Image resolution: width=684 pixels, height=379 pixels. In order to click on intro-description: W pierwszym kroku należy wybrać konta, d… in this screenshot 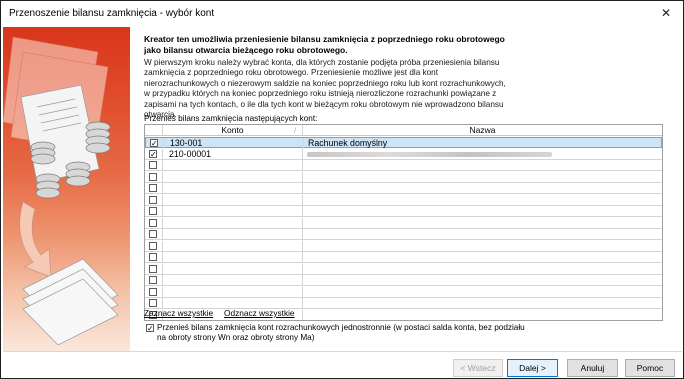, I will do `click(325, 89)`.